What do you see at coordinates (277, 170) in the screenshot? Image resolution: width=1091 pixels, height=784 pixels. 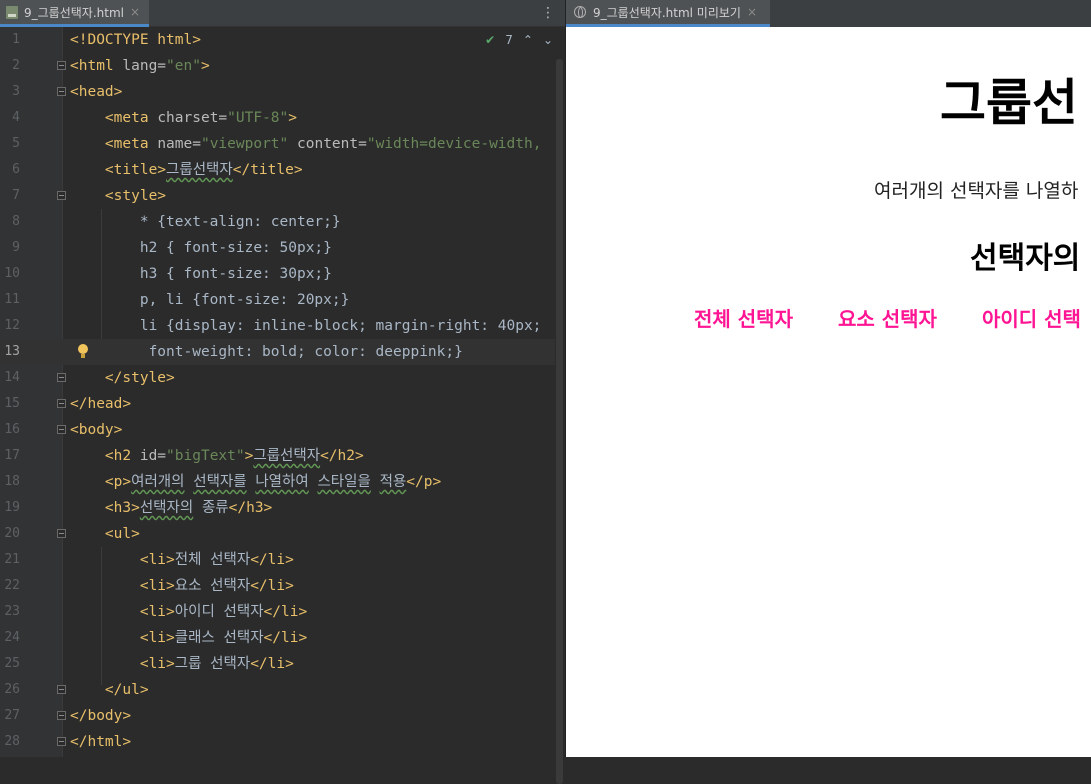 I see `code-line: 6 <title>그룹선택자</title>` at bounding box center [277, 170].